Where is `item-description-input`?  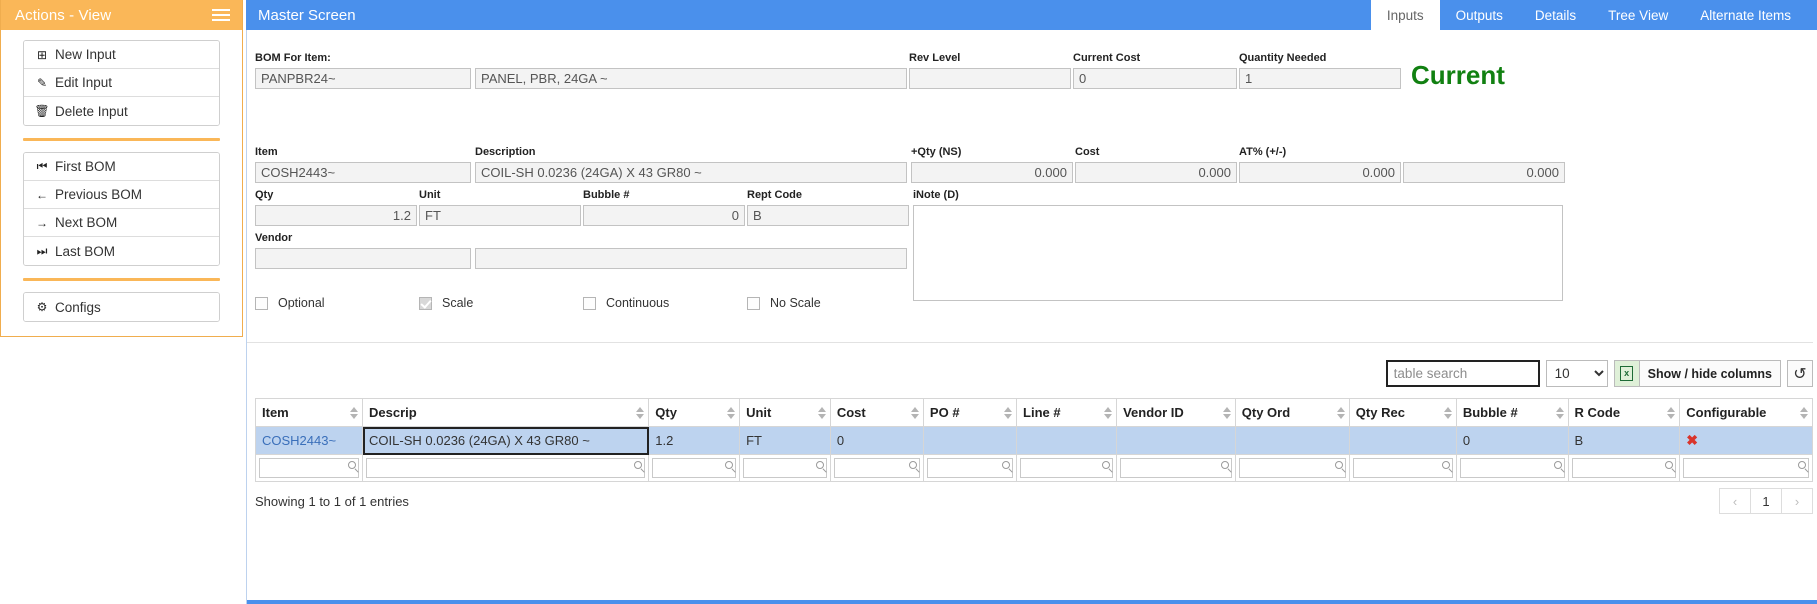
item-description-input is located at coordinates (691, 172).